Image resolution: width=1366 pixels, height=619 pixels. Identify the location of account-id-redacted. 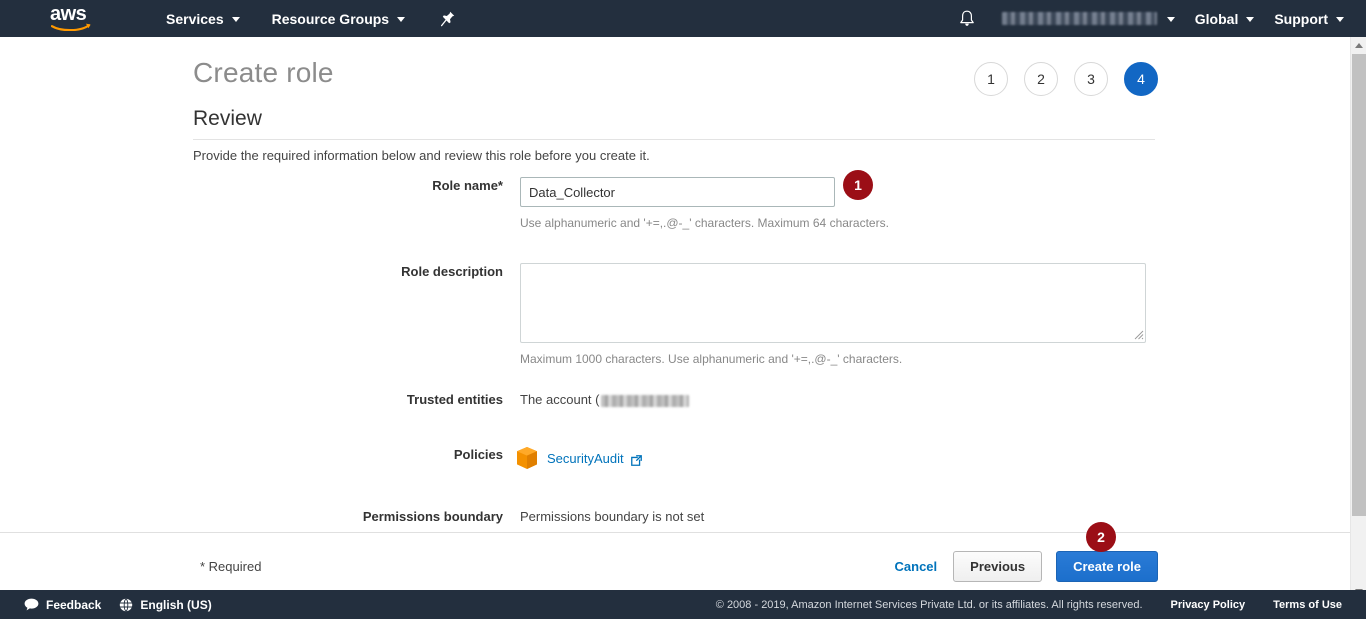
(644, 401).